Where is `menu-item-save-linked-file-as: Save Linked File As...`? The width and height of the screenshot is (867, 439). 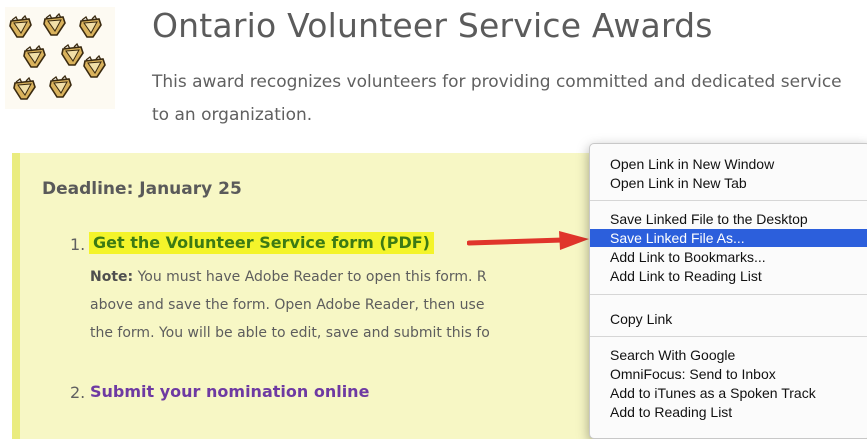
menu-item-save-linked-file-as: Save Linked File As... is located at coordinates (728, 238).